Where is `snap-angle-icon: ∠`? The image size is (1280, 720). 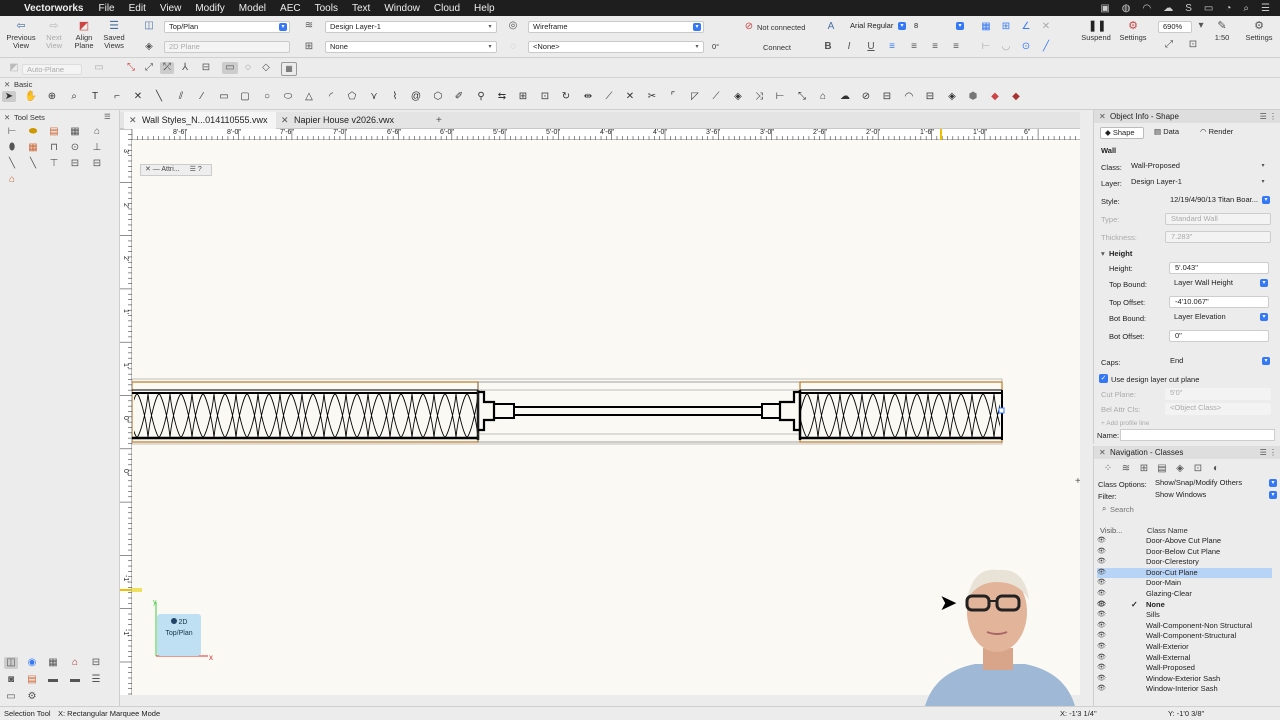
snap-angle-icon: ∠ is located at coordinates (1026, 27).